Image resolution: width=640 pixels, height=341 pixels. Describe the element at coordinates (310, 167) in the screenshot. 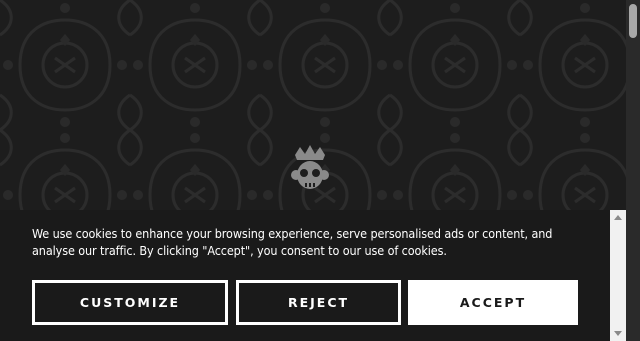

I see `crowned-skull-monkey-icon` at that location.